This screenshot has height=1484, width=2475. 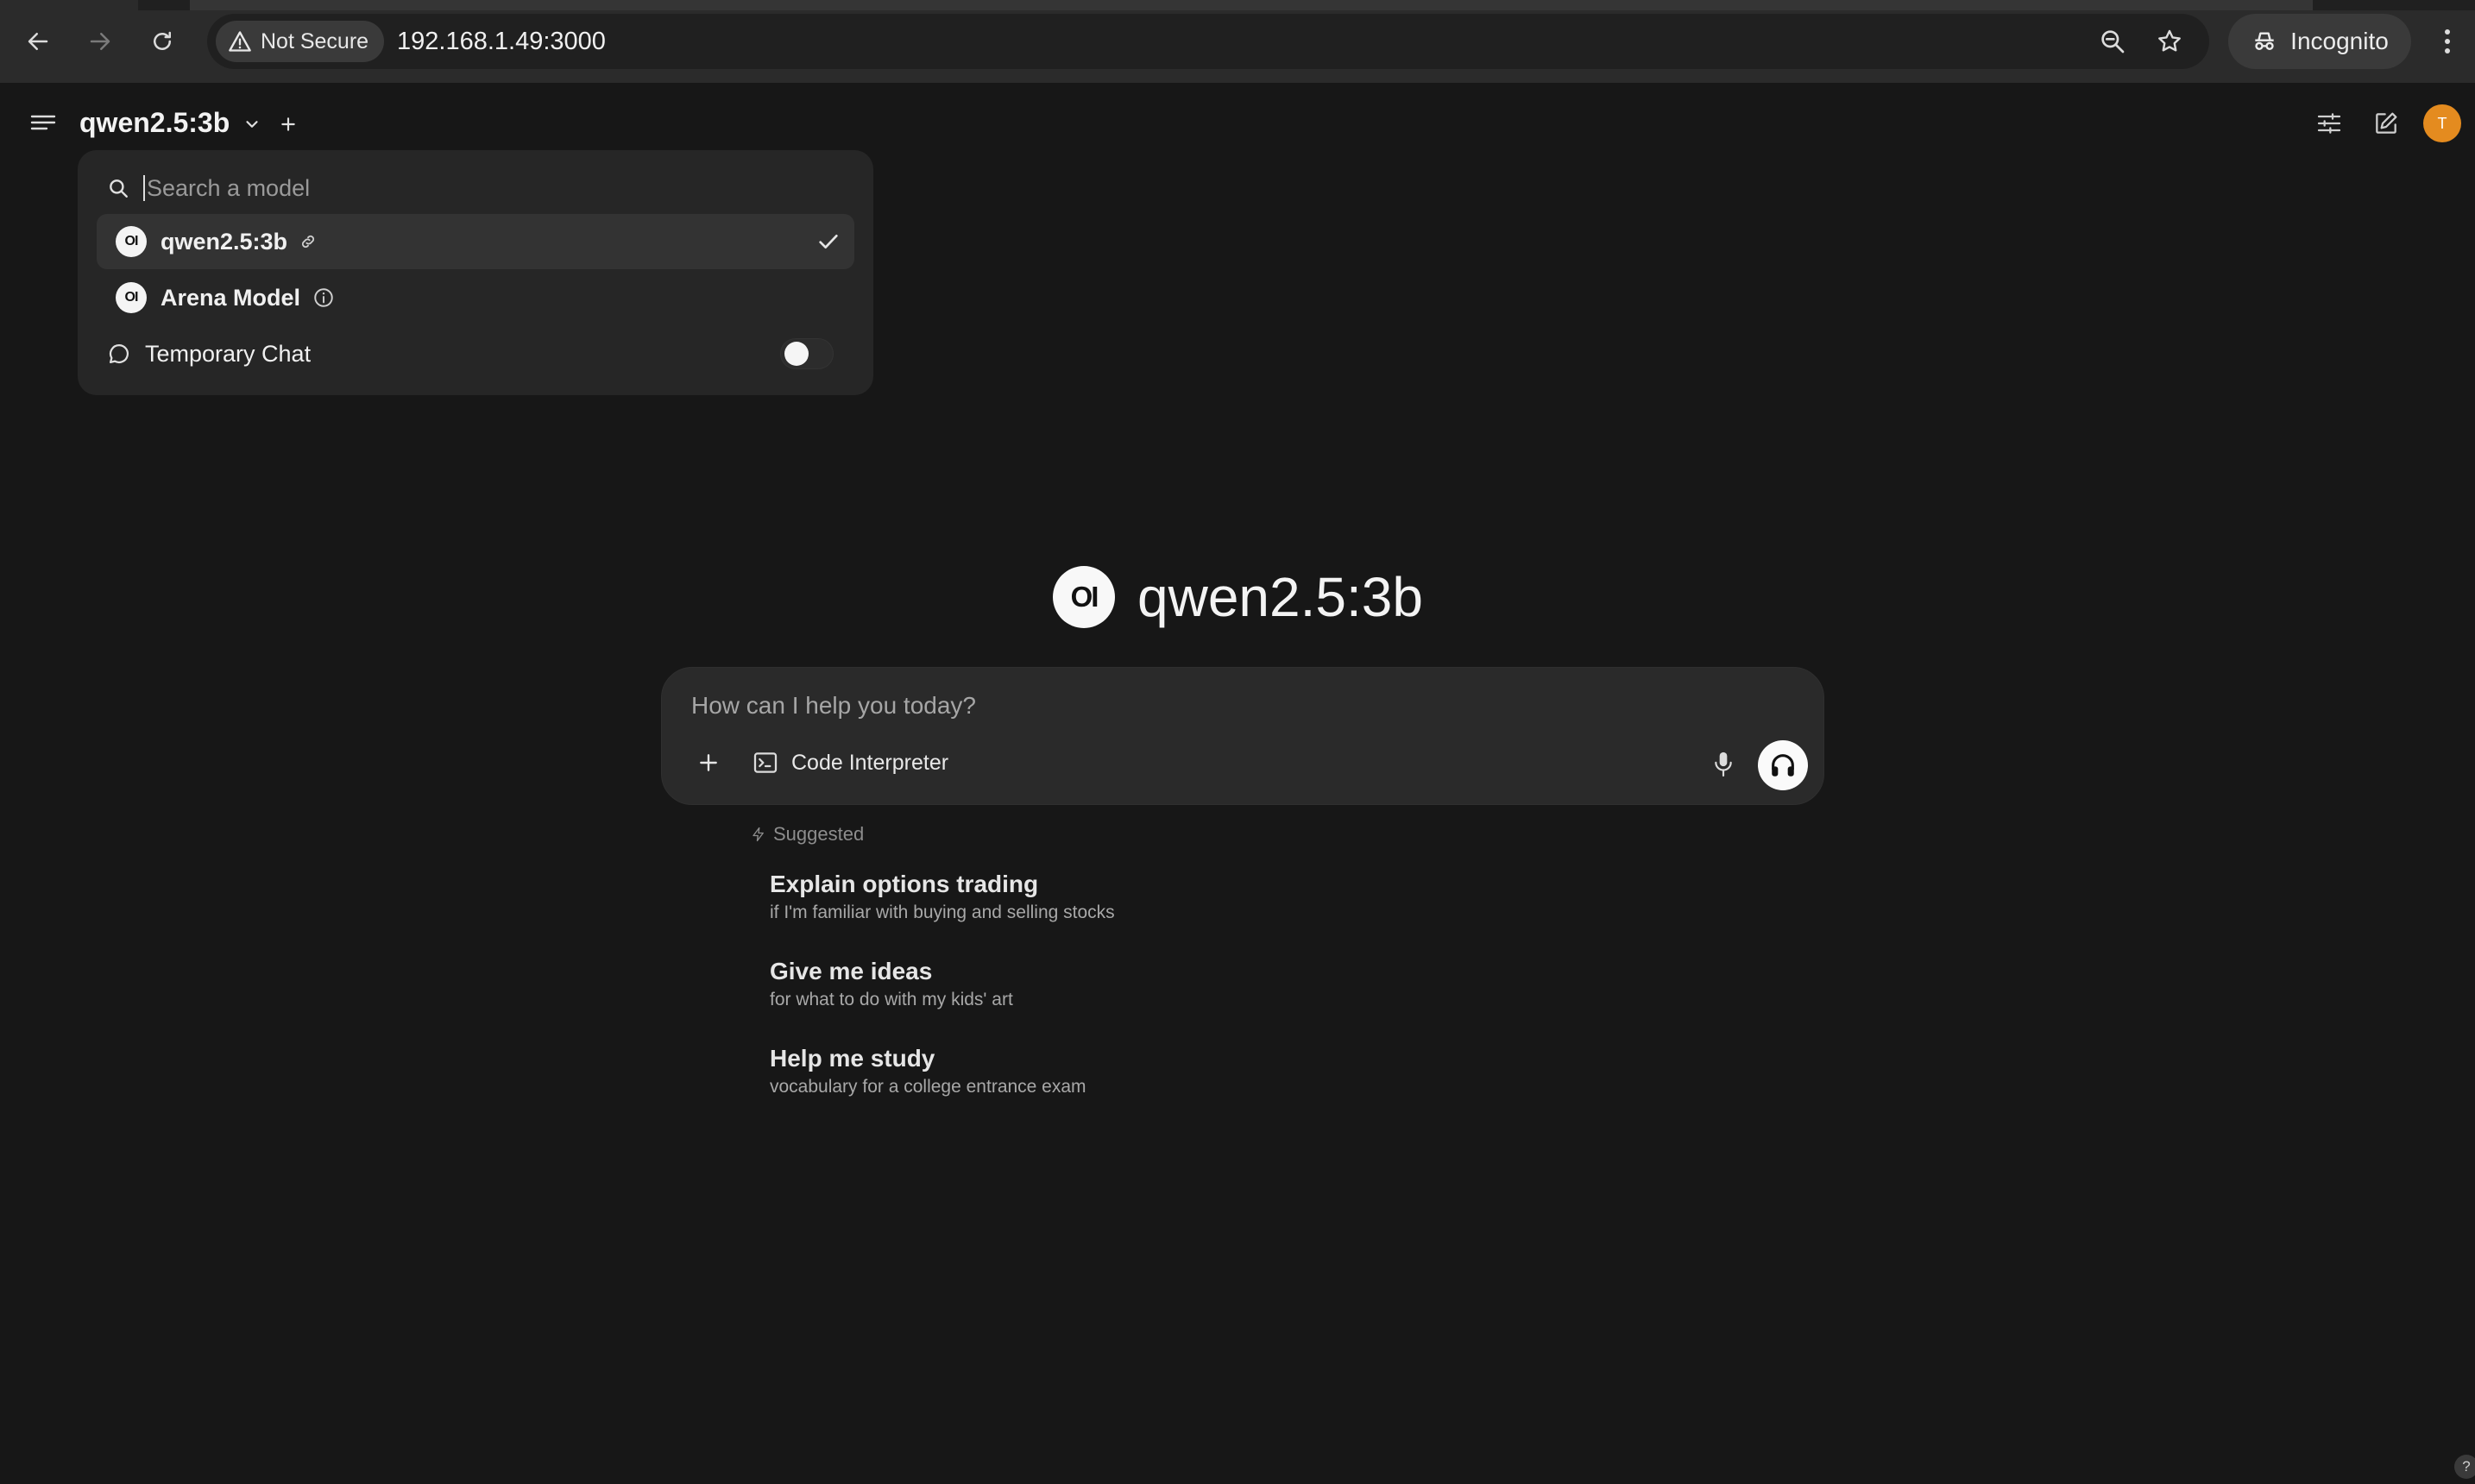 I want to click on suggestion-title: Help me study, so click(x=852, y=1058).